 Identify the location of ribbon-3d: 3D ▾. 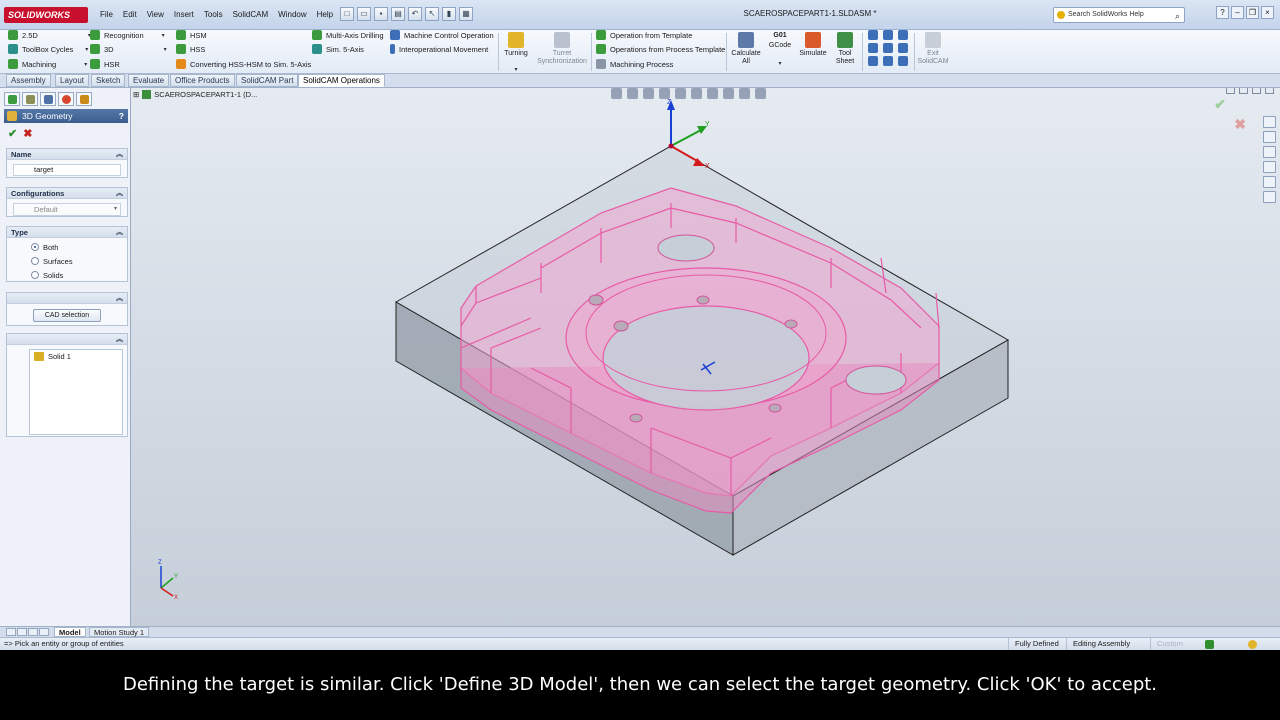
(128, 49).